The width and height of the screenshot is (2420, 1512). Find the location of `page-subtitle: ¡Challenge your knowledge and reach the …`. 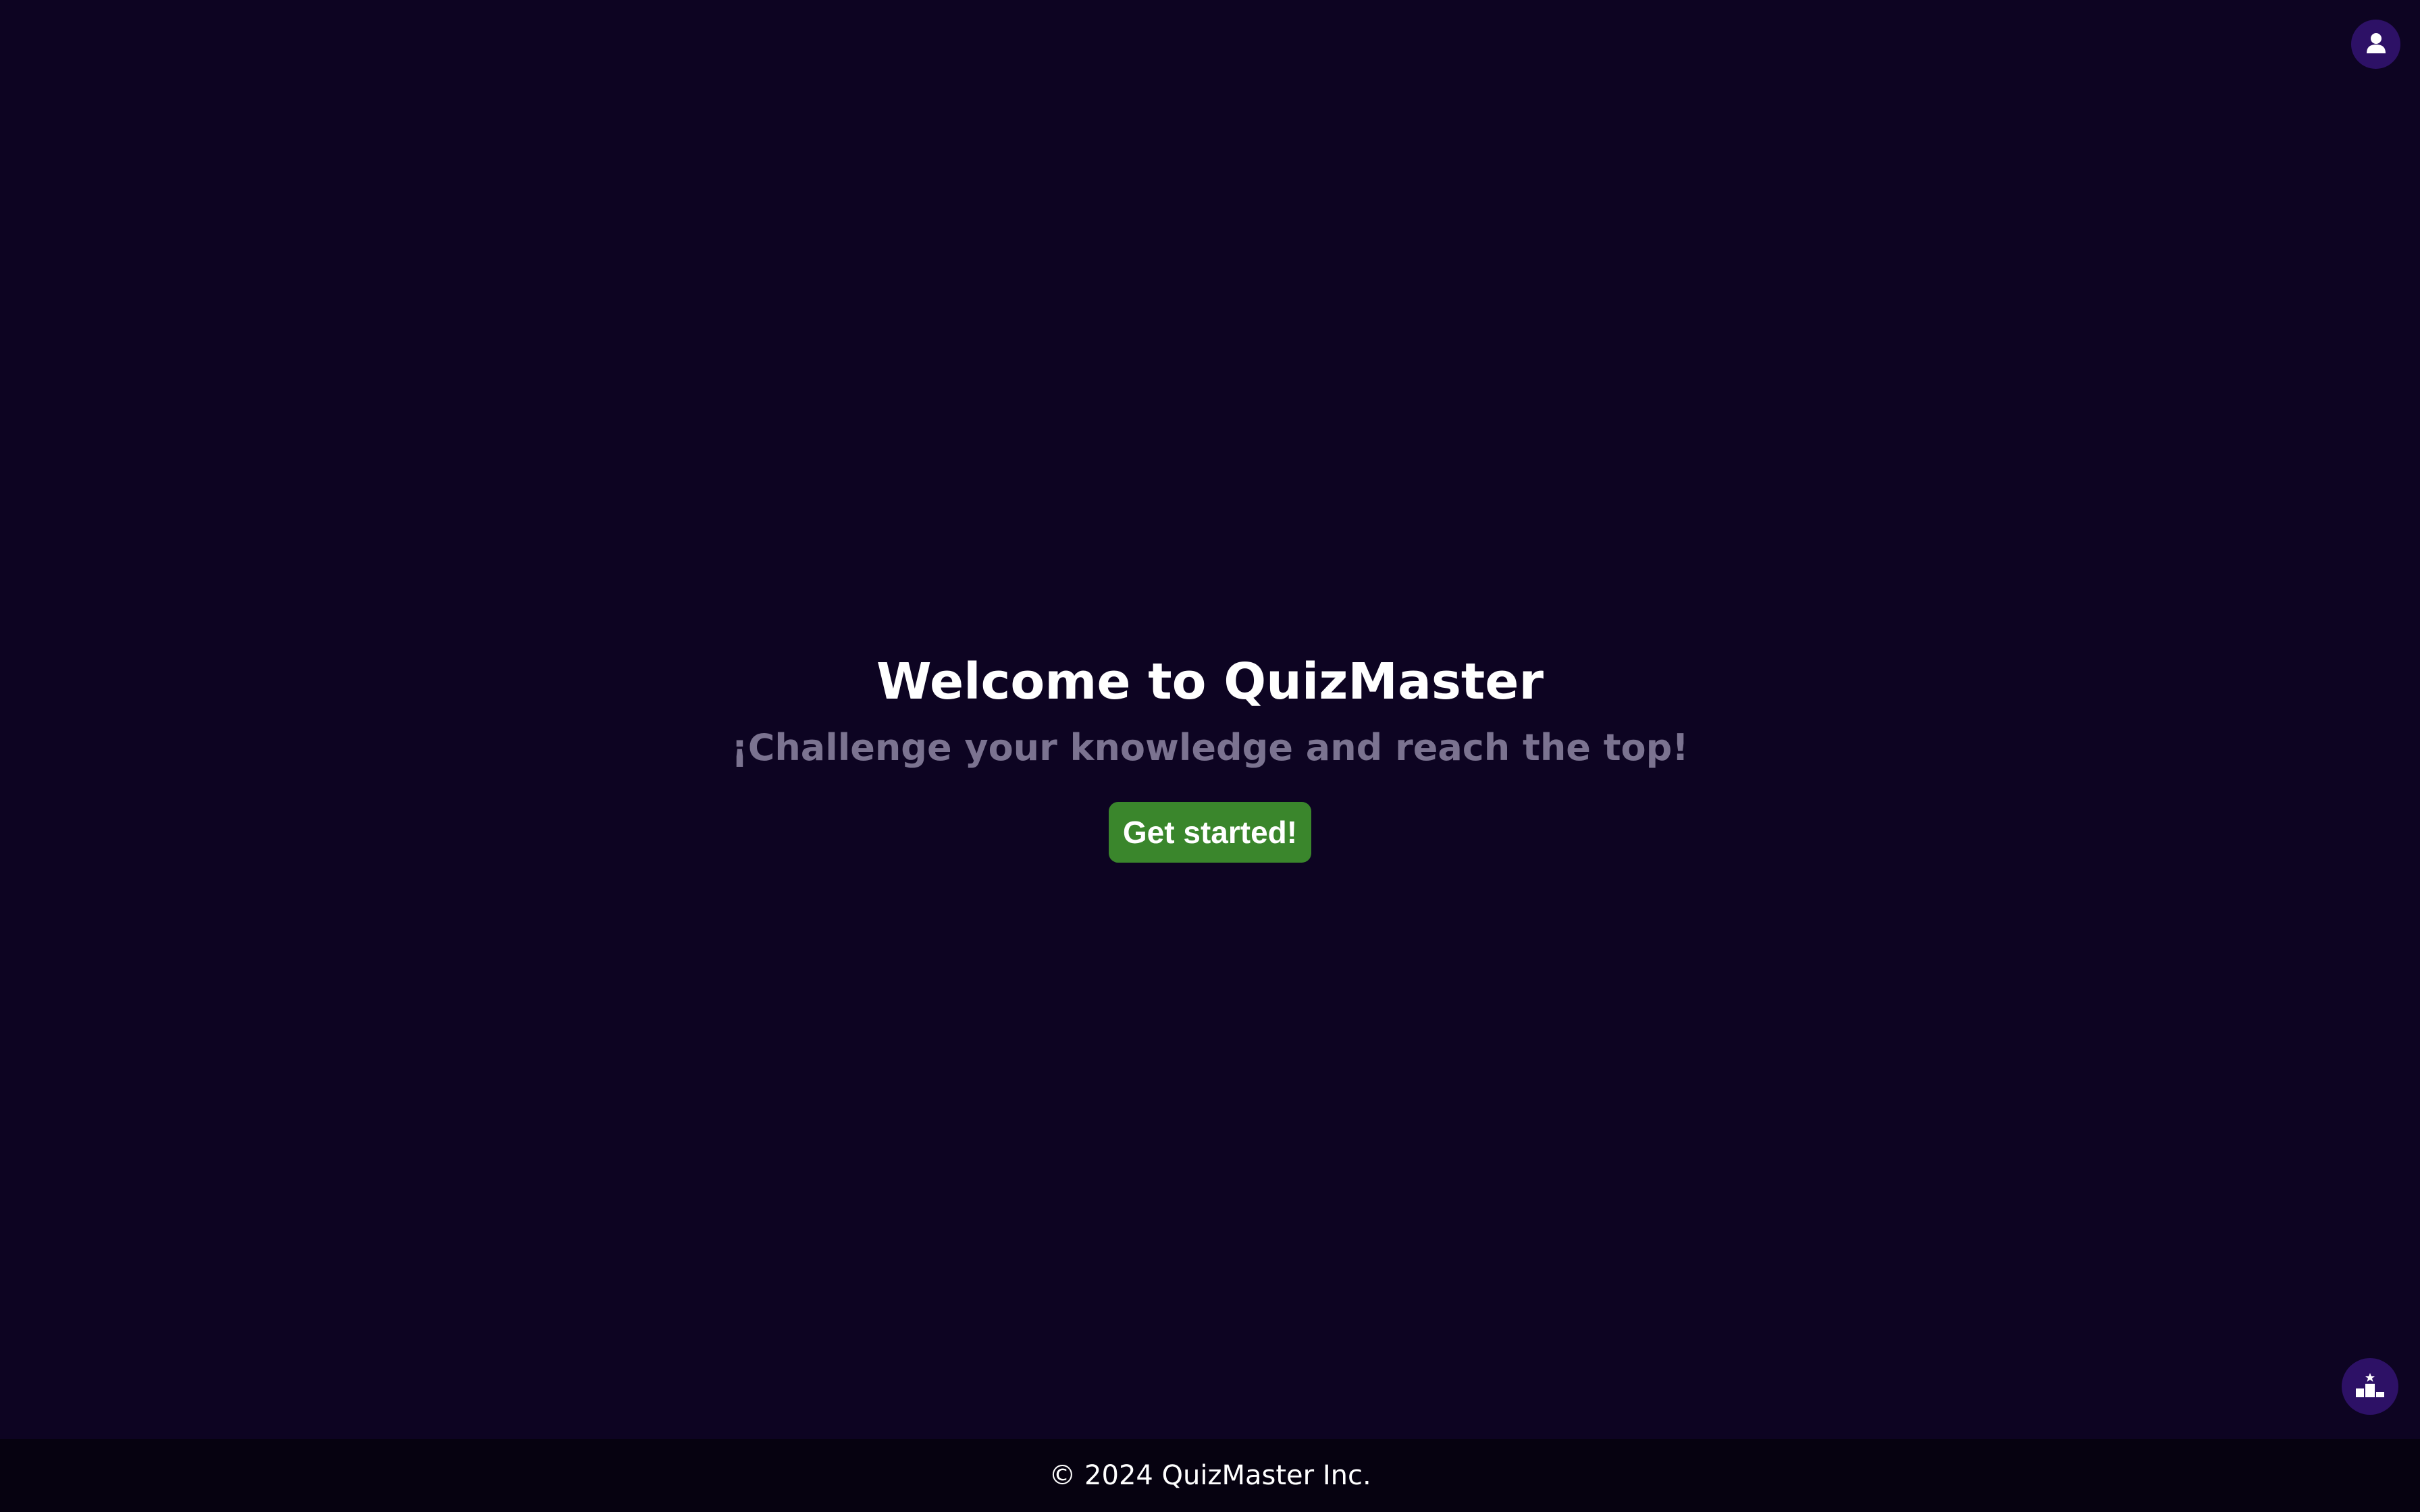

page-subtitle: ¡Challenge your knowledge and reach the … is located at coordinates (1210, 747).